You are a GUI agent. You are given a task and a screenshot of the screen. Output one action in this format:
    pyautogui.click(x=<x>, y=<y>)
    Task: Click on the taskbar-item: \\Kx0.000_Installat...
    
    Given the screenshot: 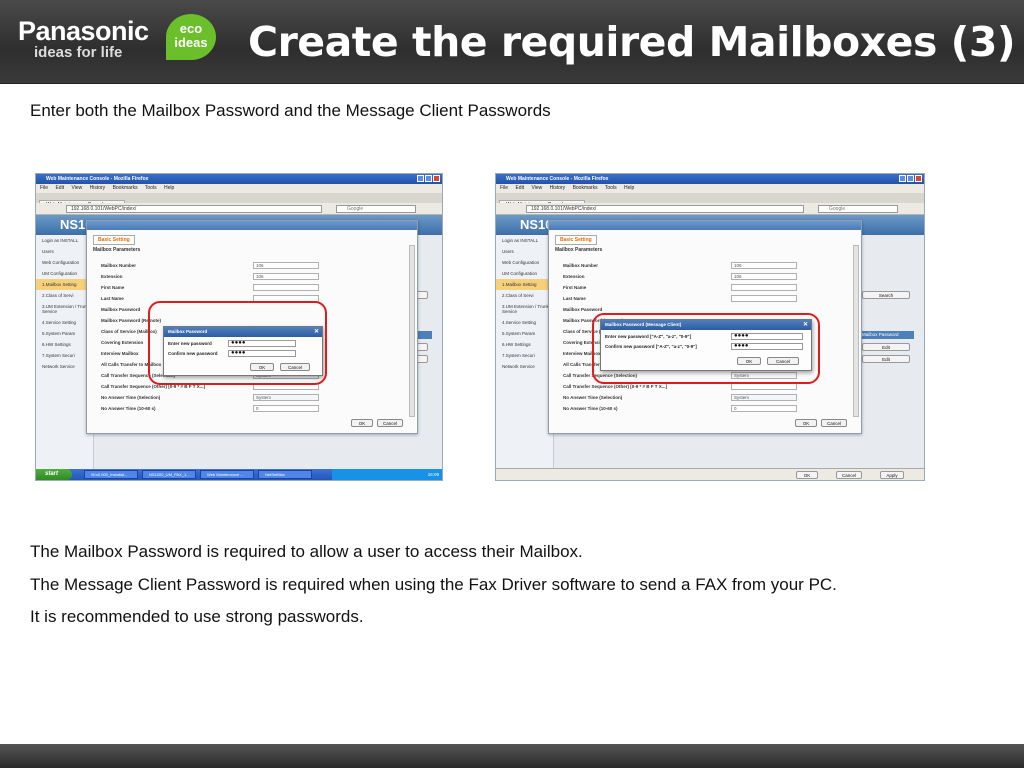 What is the action you would take?
    pyautogui.click(x=111, y=474)
    